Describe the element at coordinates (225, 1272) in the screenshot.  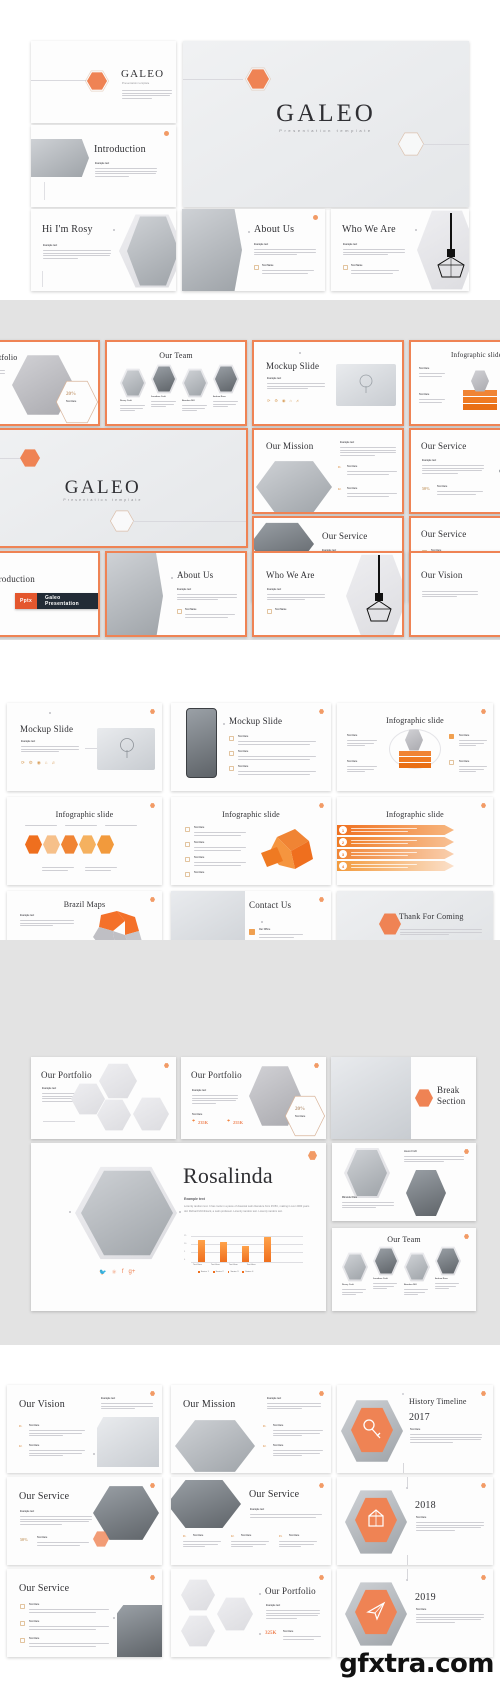
I see `chart-legend: Series 1 Series 2 Series 3 Series 4` at that location.